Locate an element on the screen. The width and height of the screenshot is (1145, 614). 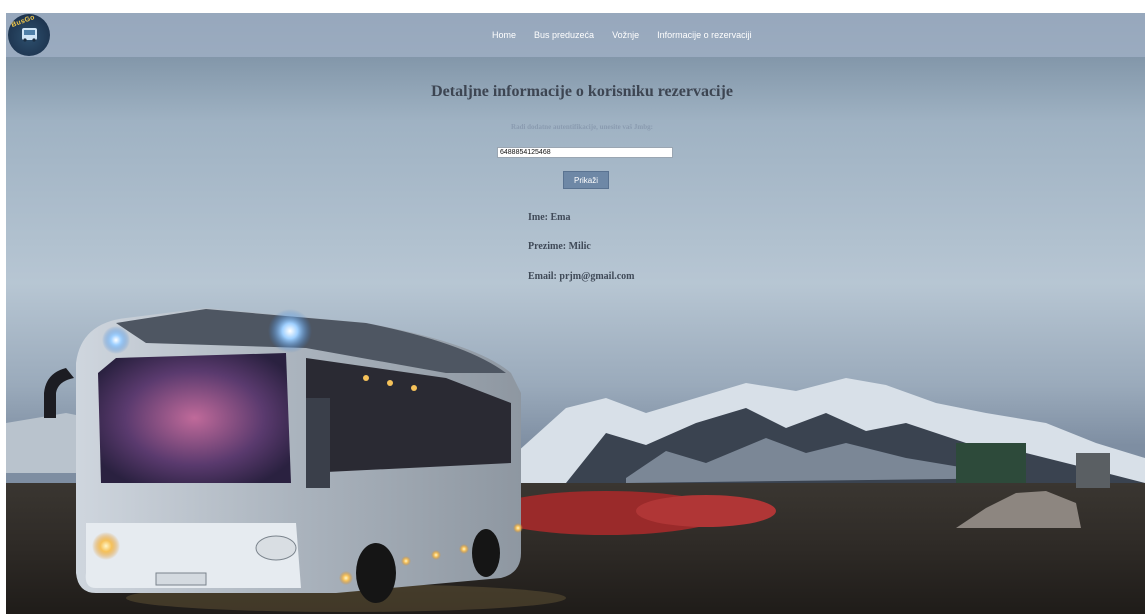
nav-link-home: Home is located at coordinates (504, 35).